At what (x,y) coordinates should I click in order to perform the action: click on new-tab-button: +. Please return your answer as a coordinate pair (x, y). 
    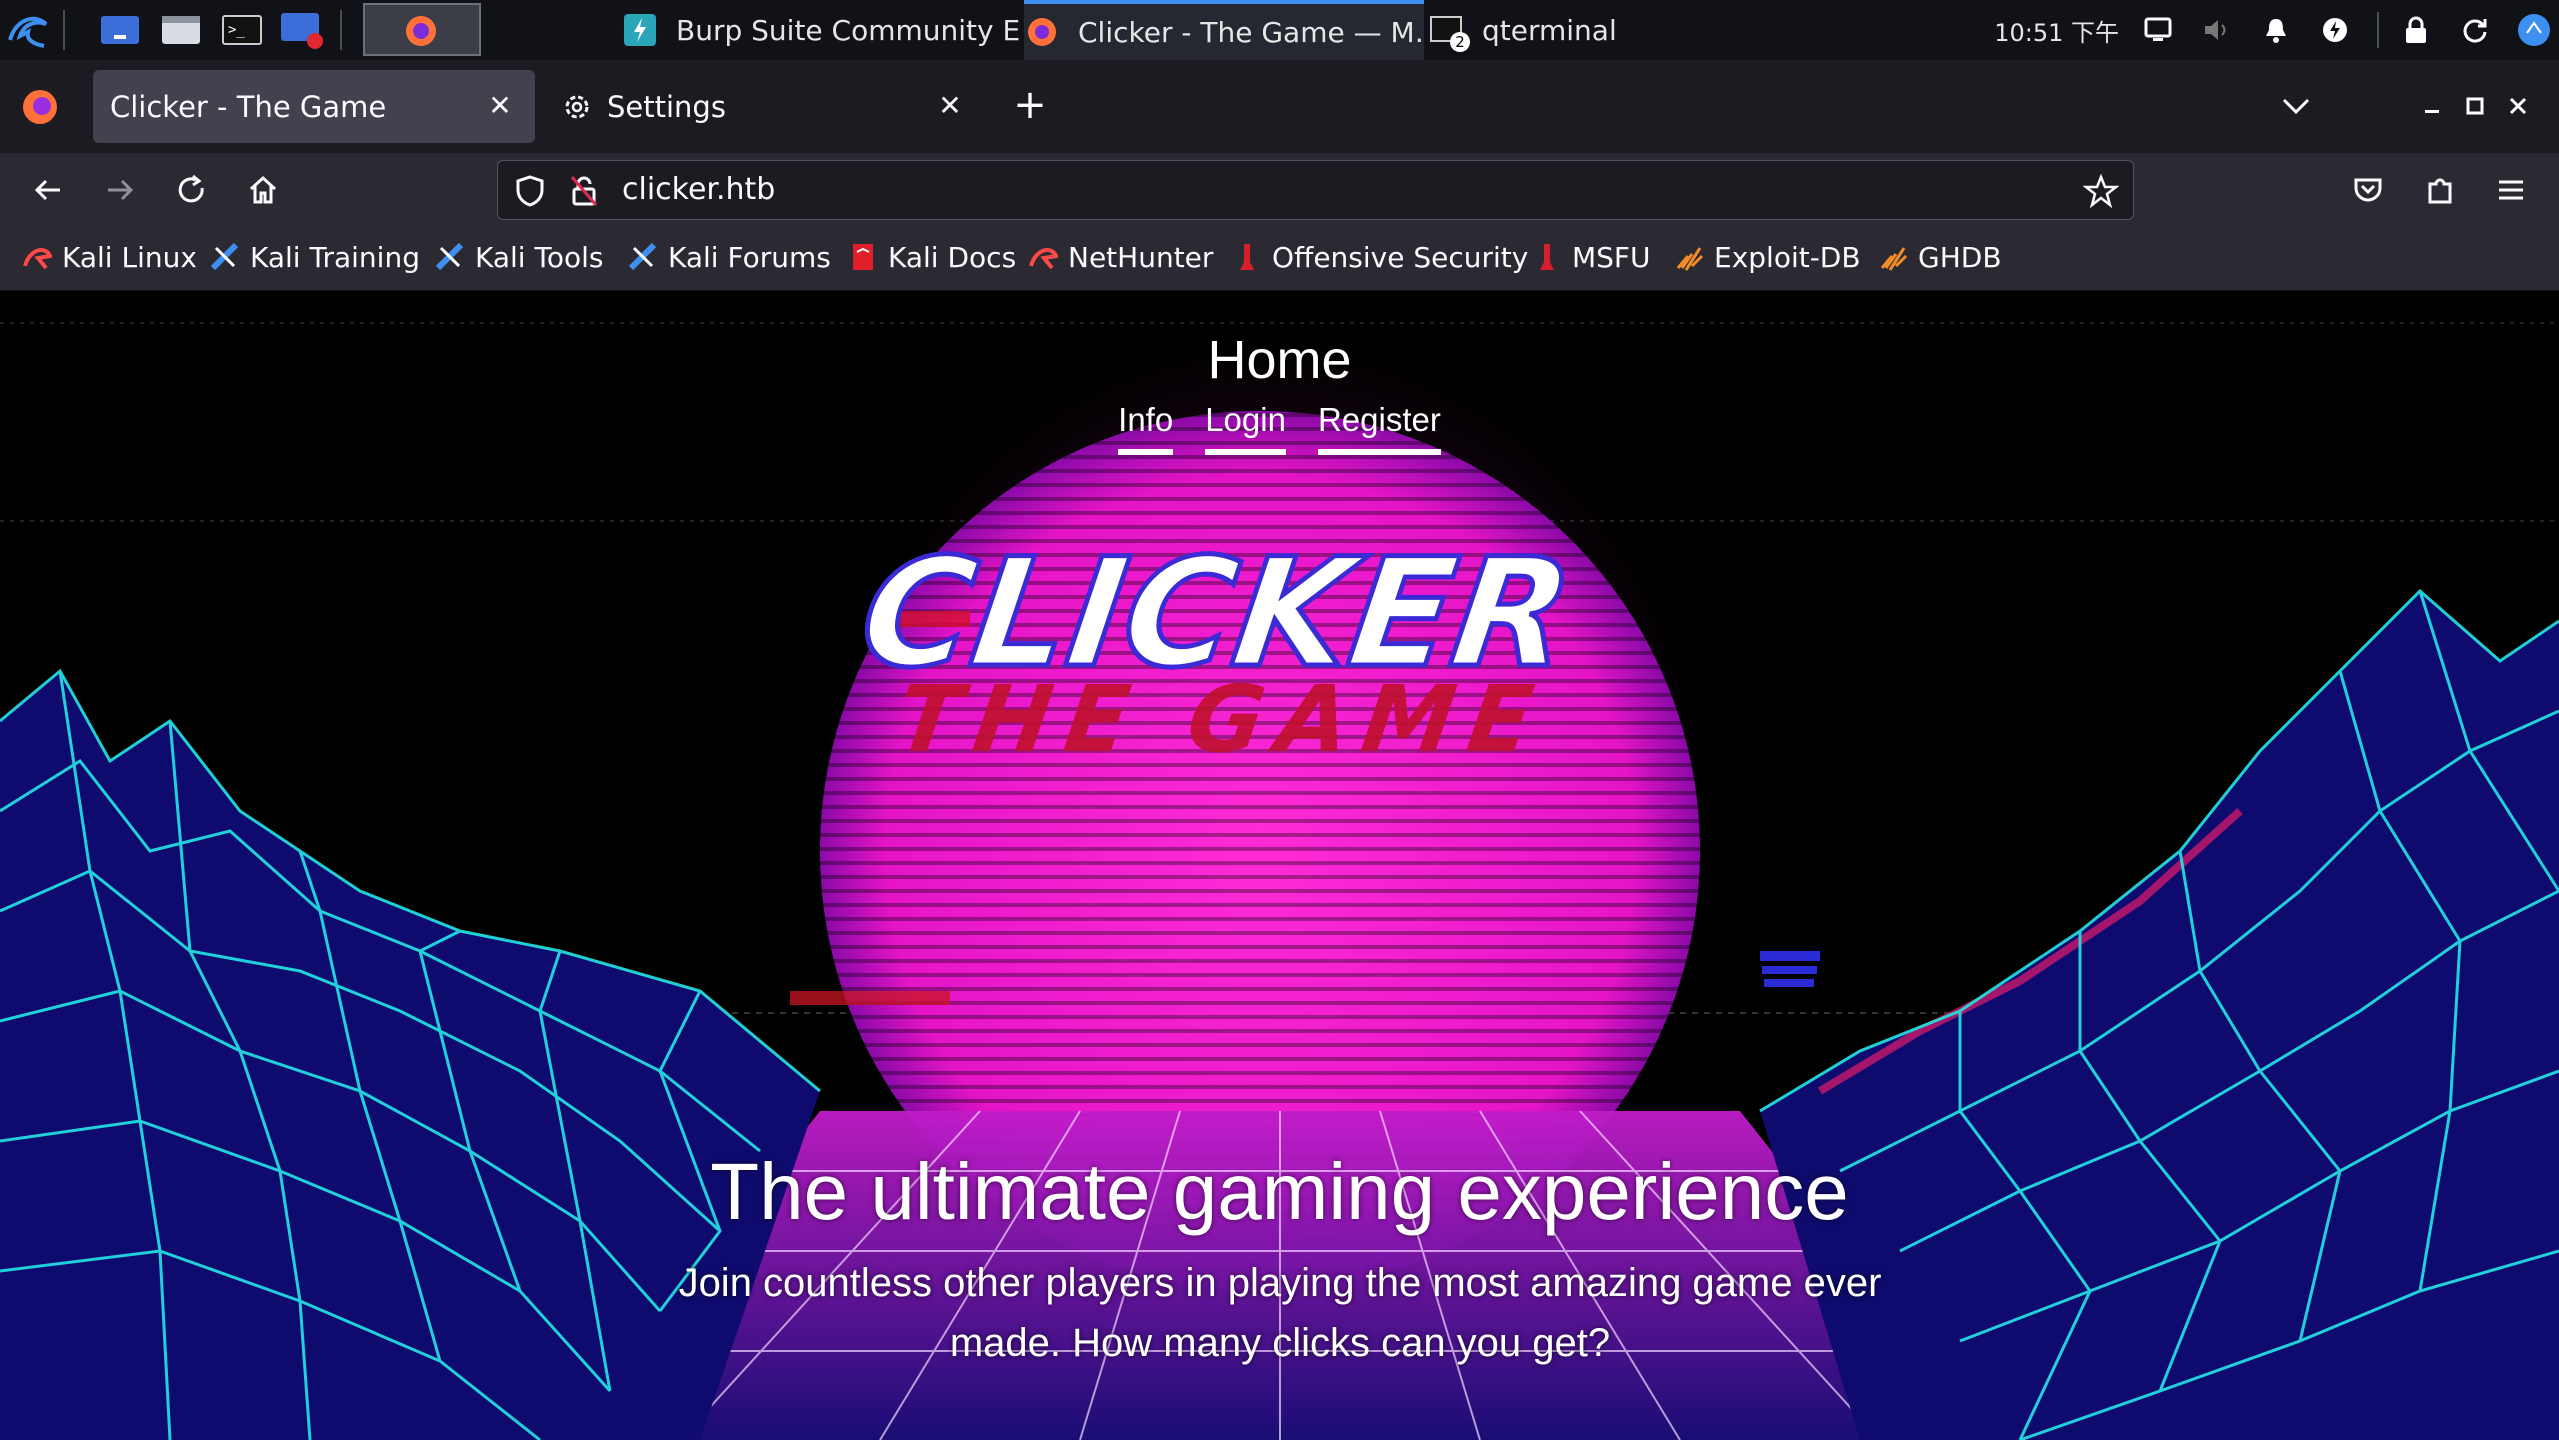
    Looking at the image, I should click on (1030, 105).